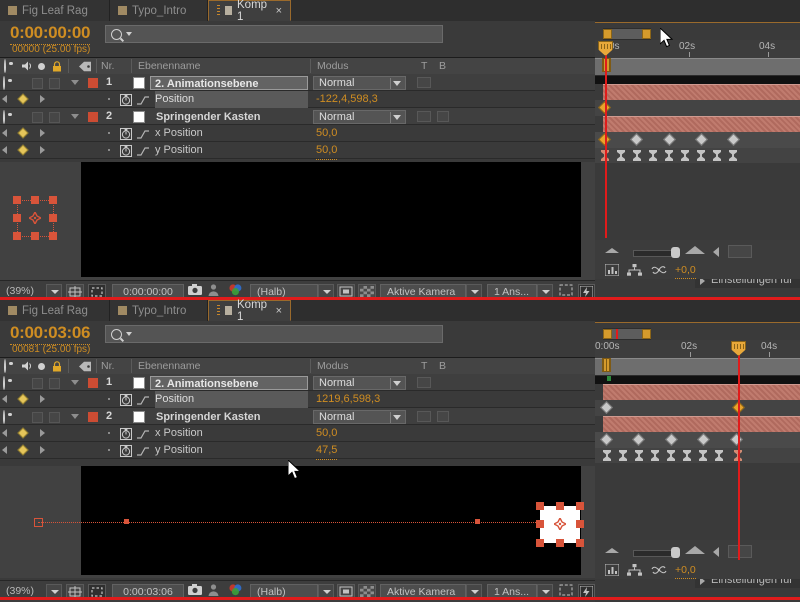 This screenshot has width=800, height=602. What do you see at coordinates (50, 334) in the screenshot?
I see `current-timecode: 0:00:03:06` at bounding box center [50, 334].